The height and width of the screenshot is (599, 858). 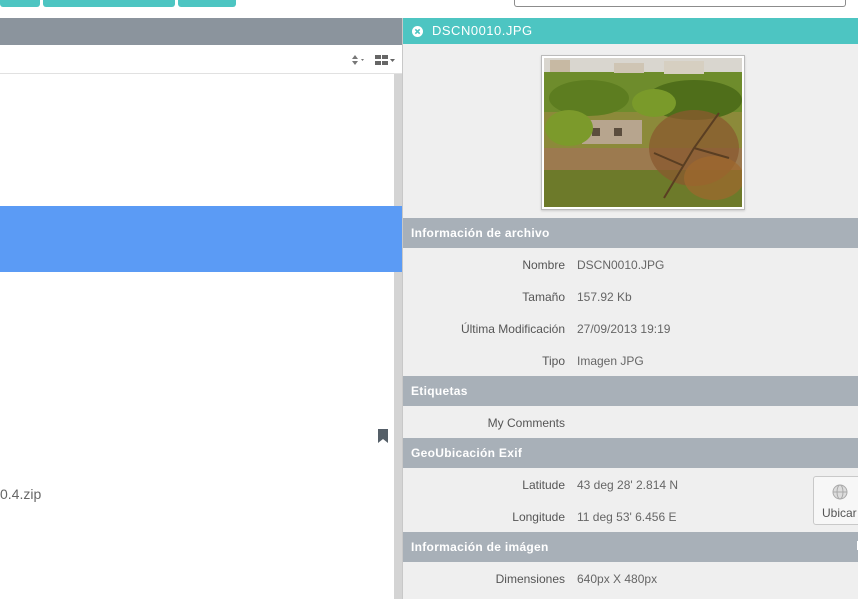 I want to click on file-row-selected, so click(x=201, y=239).